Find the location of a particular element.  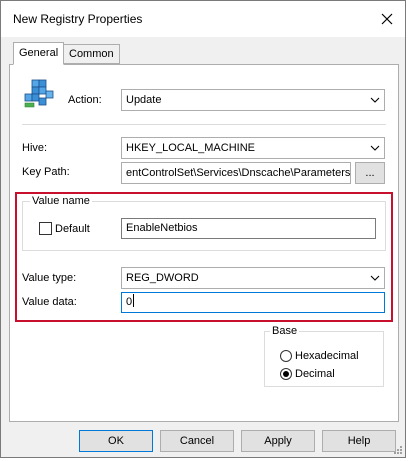

resize-grip-icon is located at coordinates (398, 450).